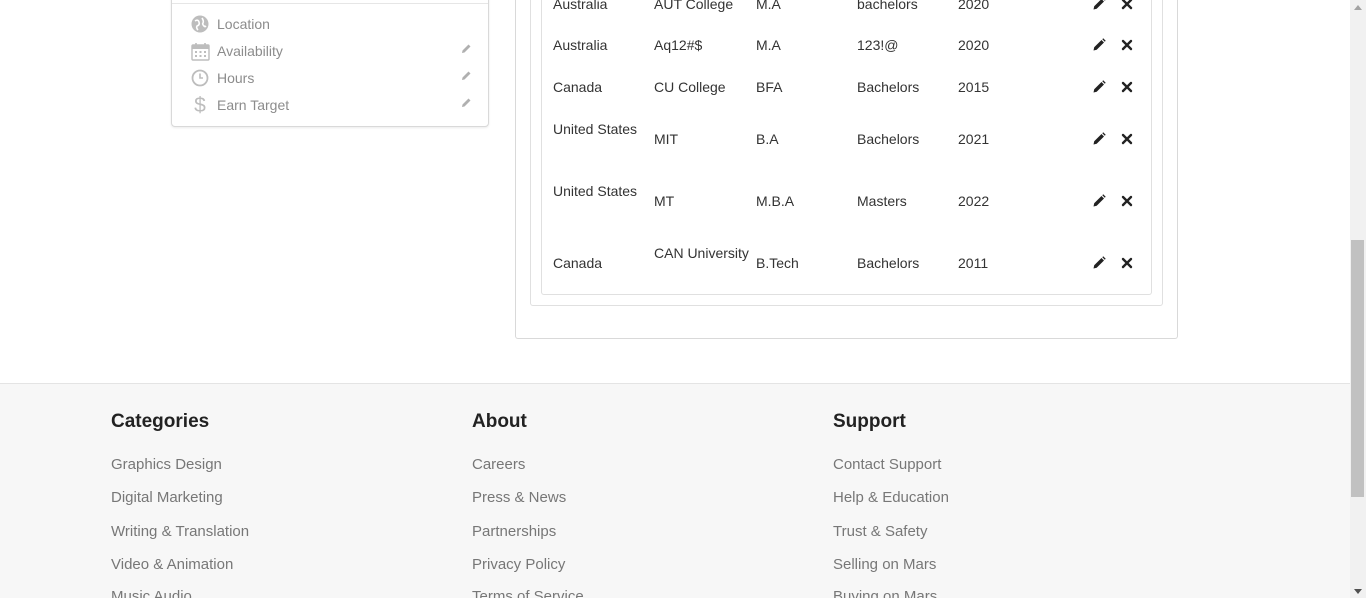  Describe the element at coordinates (701, 253) in the screenshot. I see `college-cell: CAN University` at that location.